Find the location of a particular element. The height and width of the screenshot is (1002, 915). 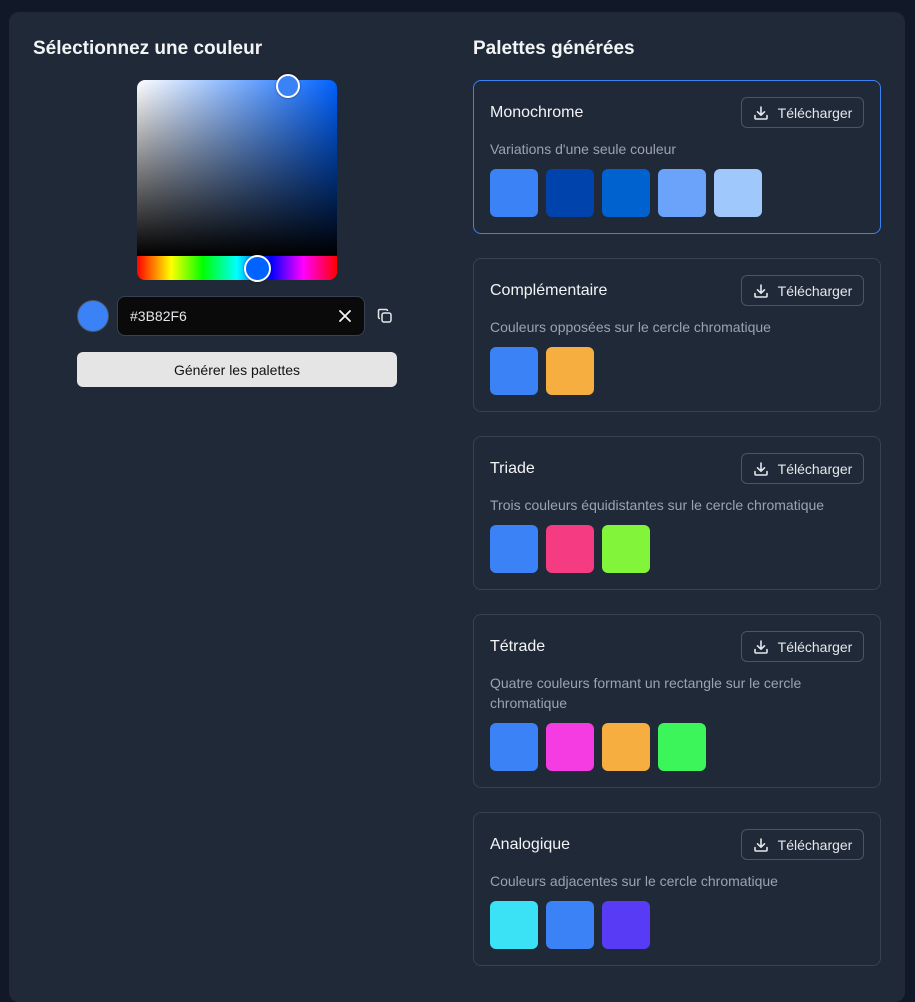

palette-title: Monochrome is located at coordinates (537, 112).